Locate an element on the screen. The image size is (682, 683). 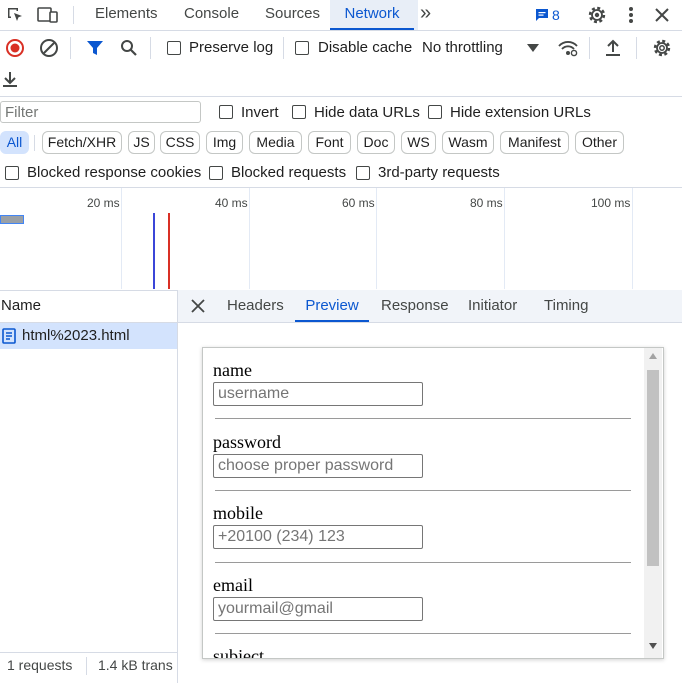
field-label-password: password is located at coordinates (247, 442).